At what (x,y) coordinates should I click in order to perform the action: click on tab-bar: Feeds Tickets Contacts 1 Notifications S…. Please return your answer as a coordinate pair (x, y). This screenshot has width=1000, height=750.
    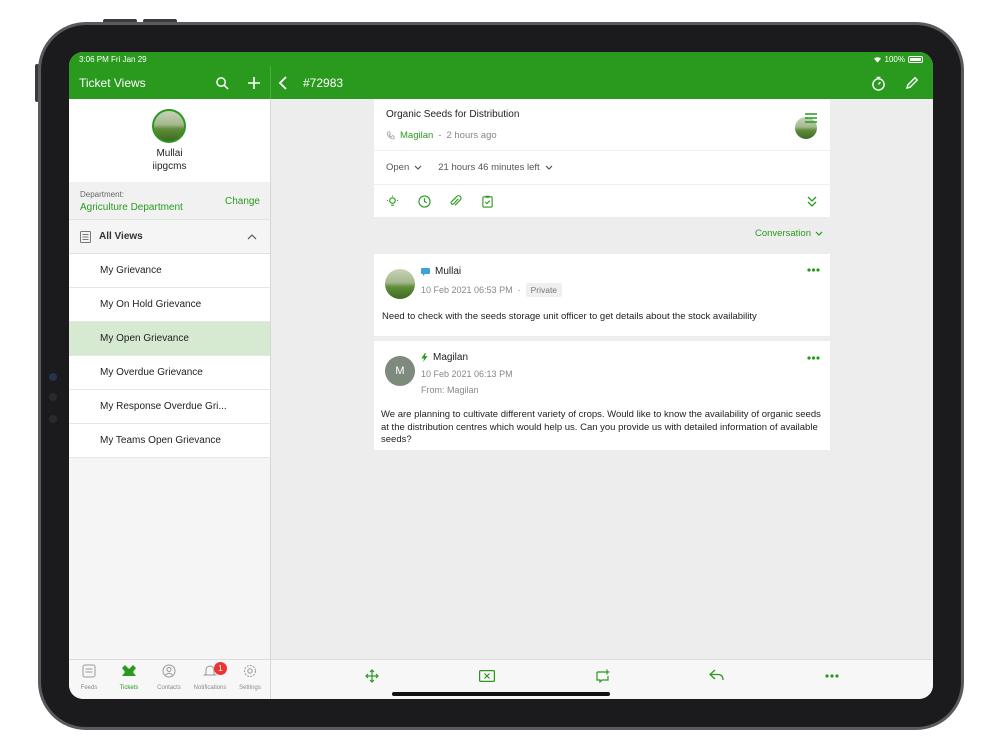
    Looking at the image, I should click on (170, 679).